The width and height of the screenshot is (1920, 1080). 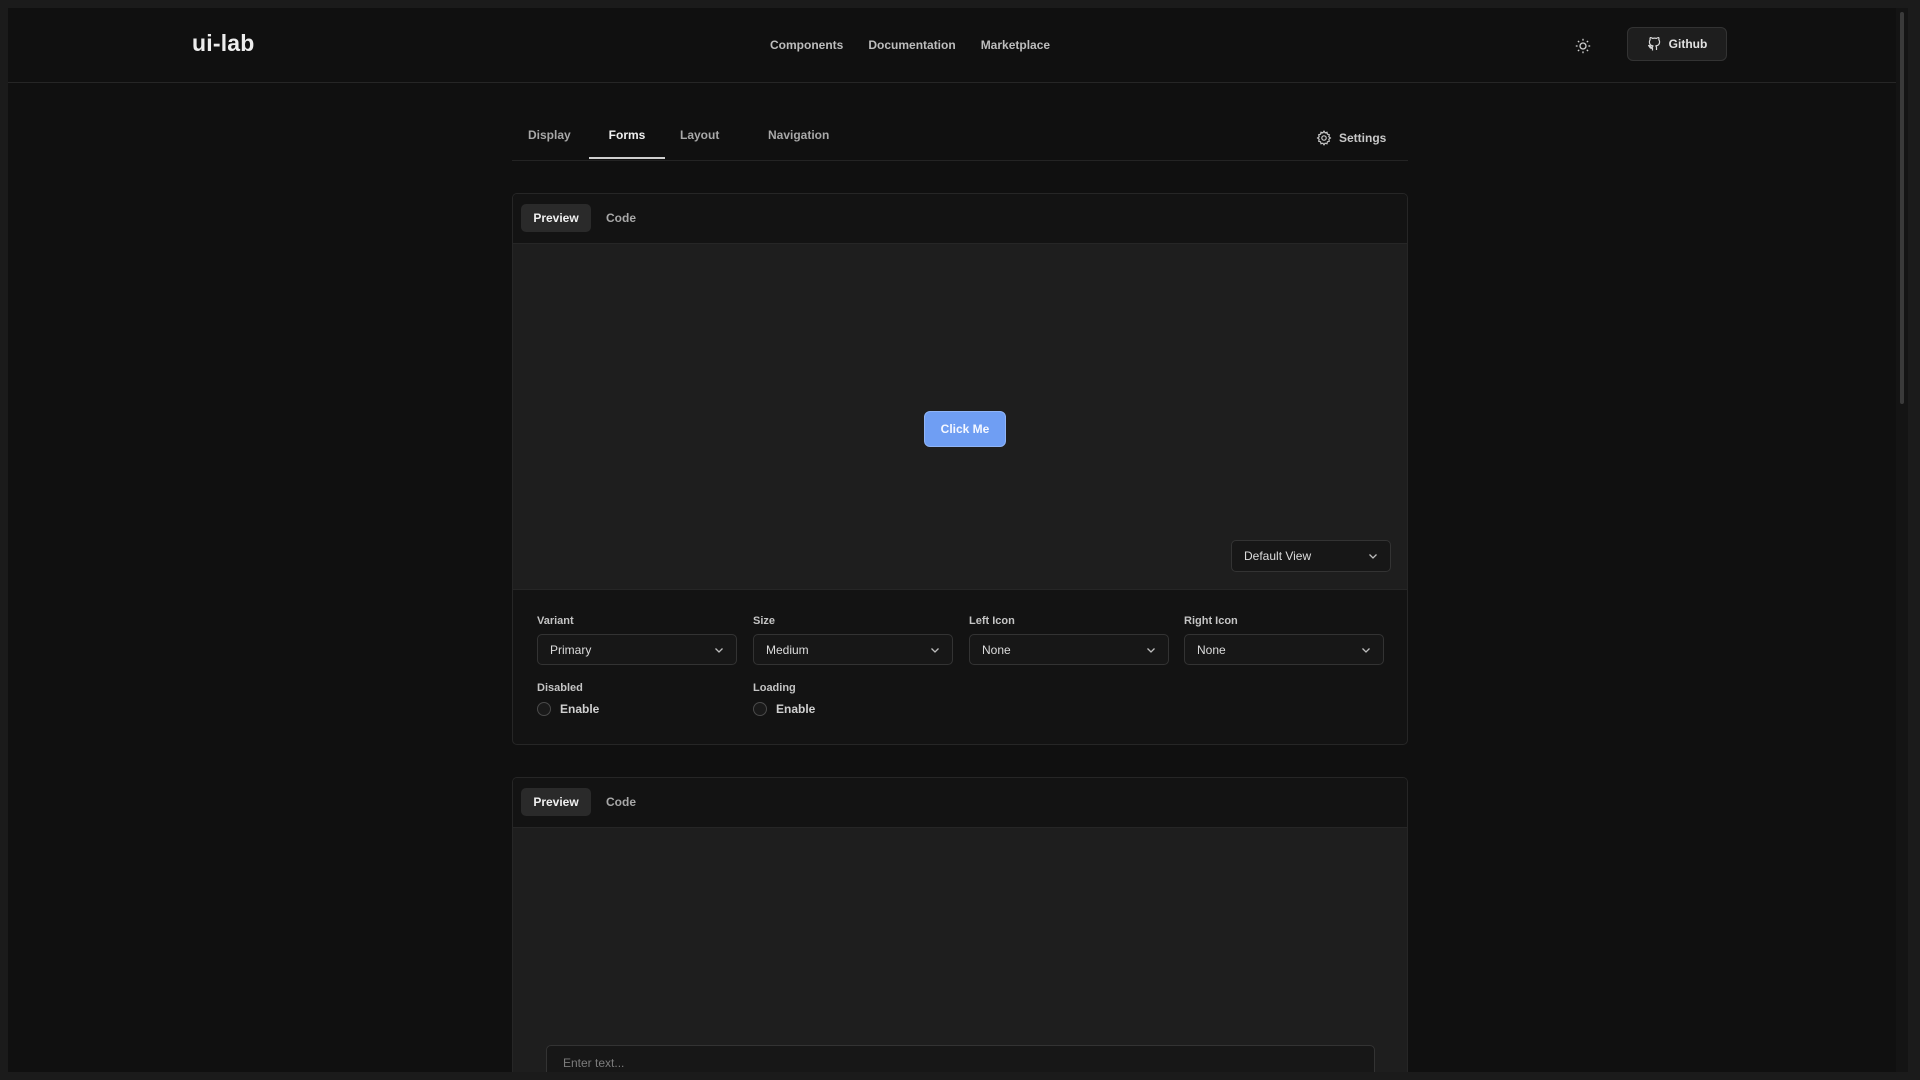 I want to click on tab-navigation: Navigation, so click(x=803, y=140).